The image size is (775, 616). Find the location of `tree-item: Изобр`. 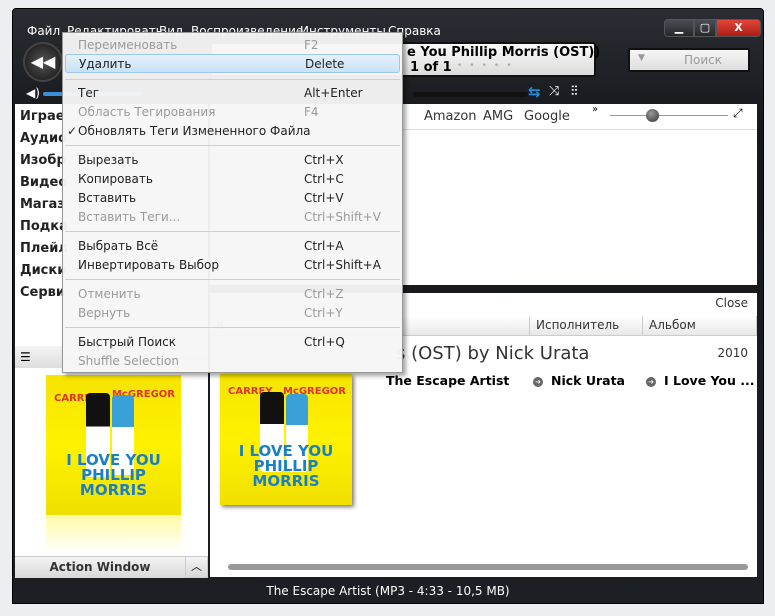

tree-item: Изобр is located at coordinates (43, 160).